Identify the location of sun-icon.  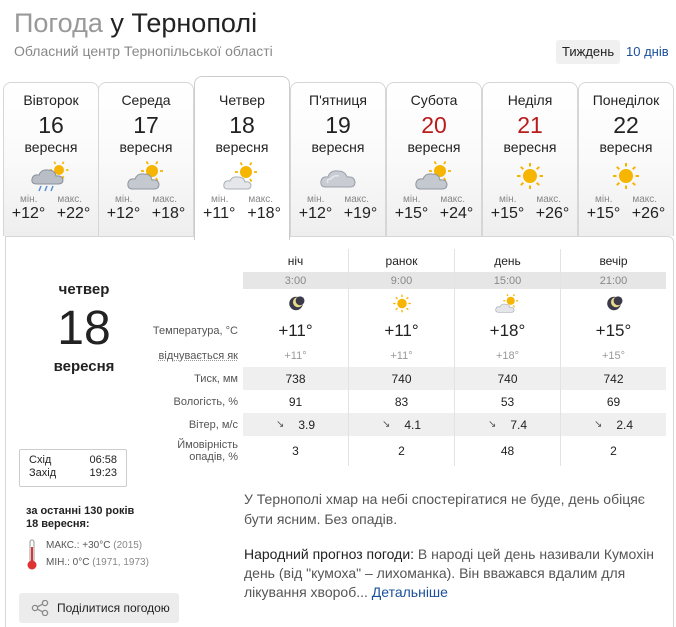
(626, 176).